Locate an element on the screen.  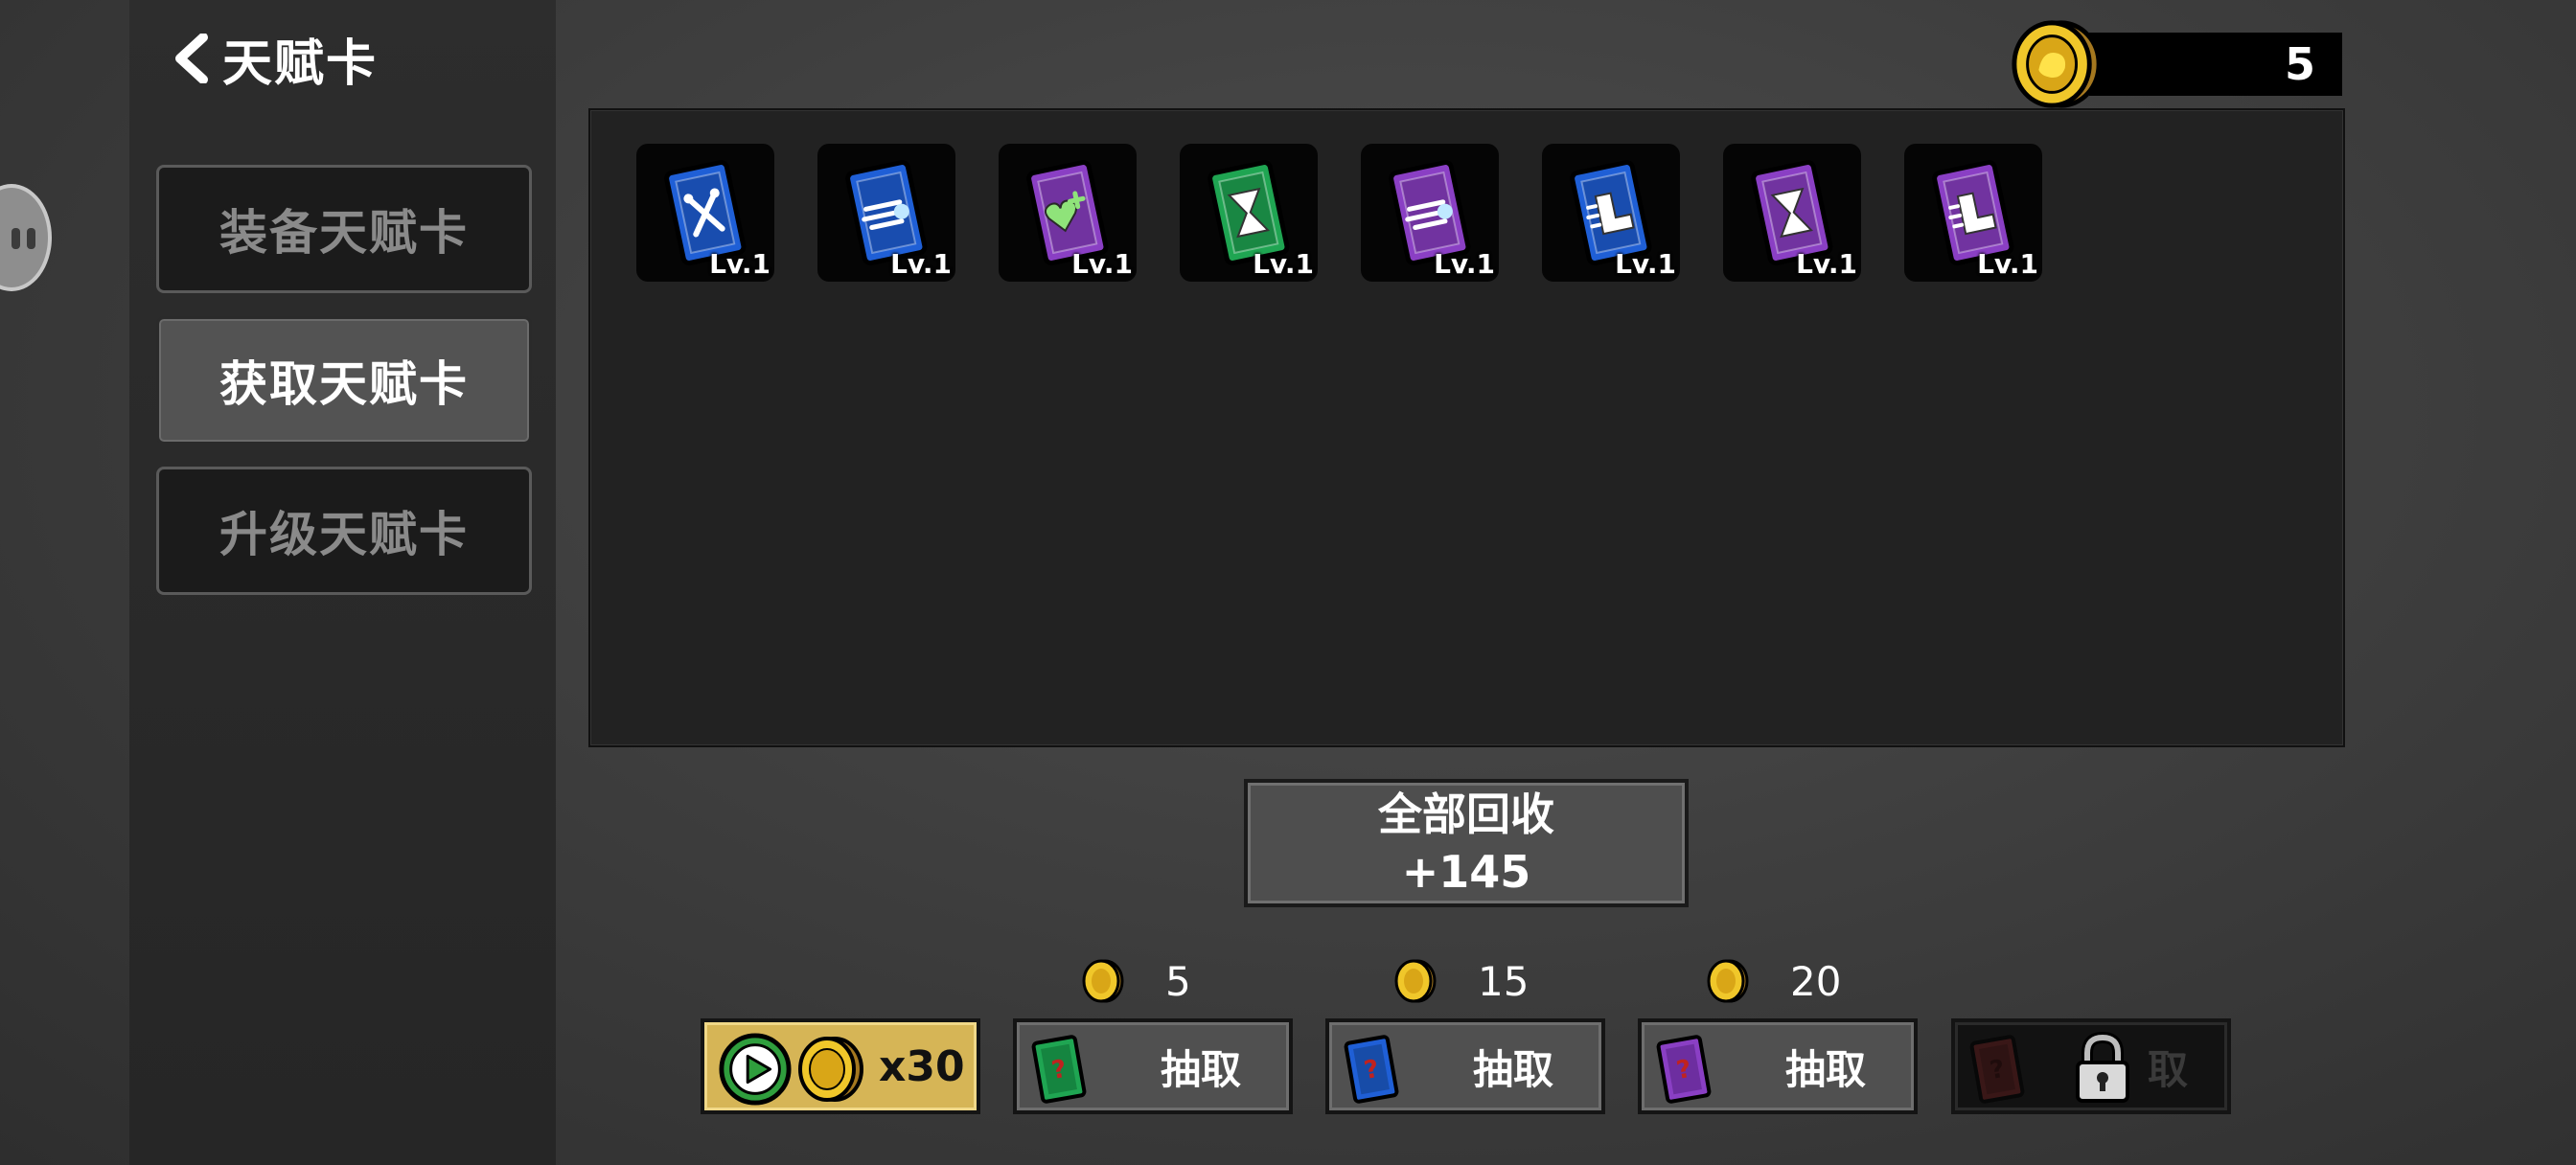
play-icon is located at coordinates (755, 1070).